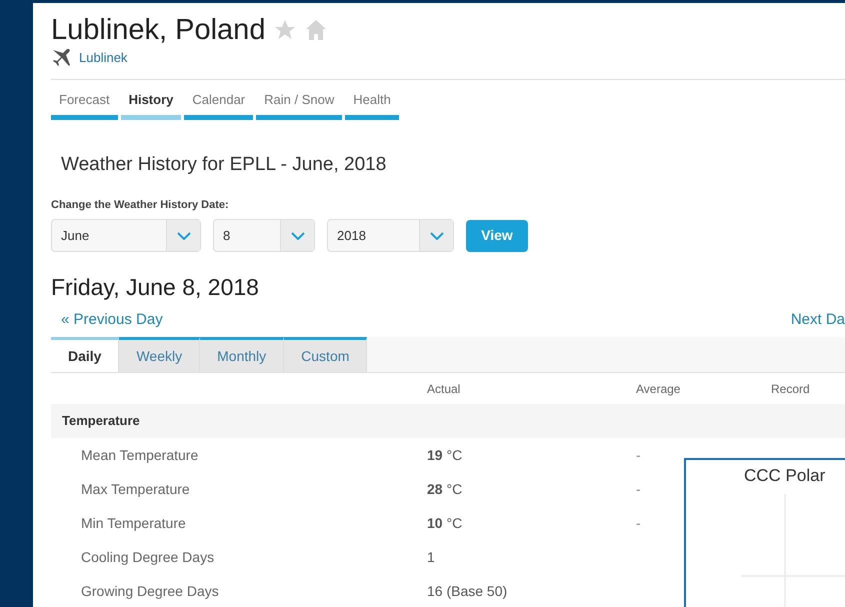 The image size is (845, 607). Describe the element at coordinates (155, 287) in the screenshot. I see `day-heading: Friday, June 8, 2018` at that location.